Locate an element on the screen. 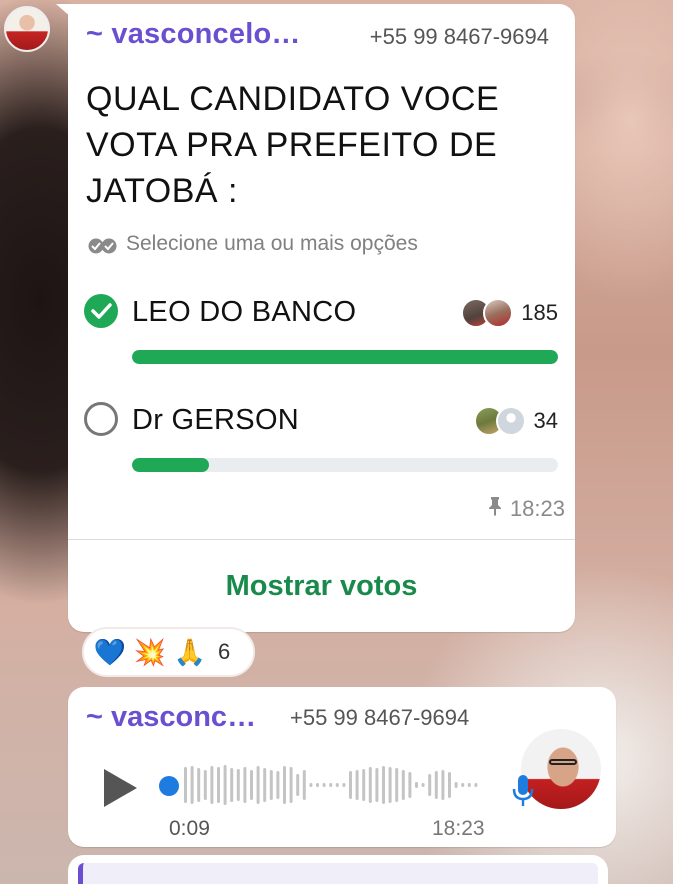  option-label: LEO DO BANCO is located at coordinates (244, 312).